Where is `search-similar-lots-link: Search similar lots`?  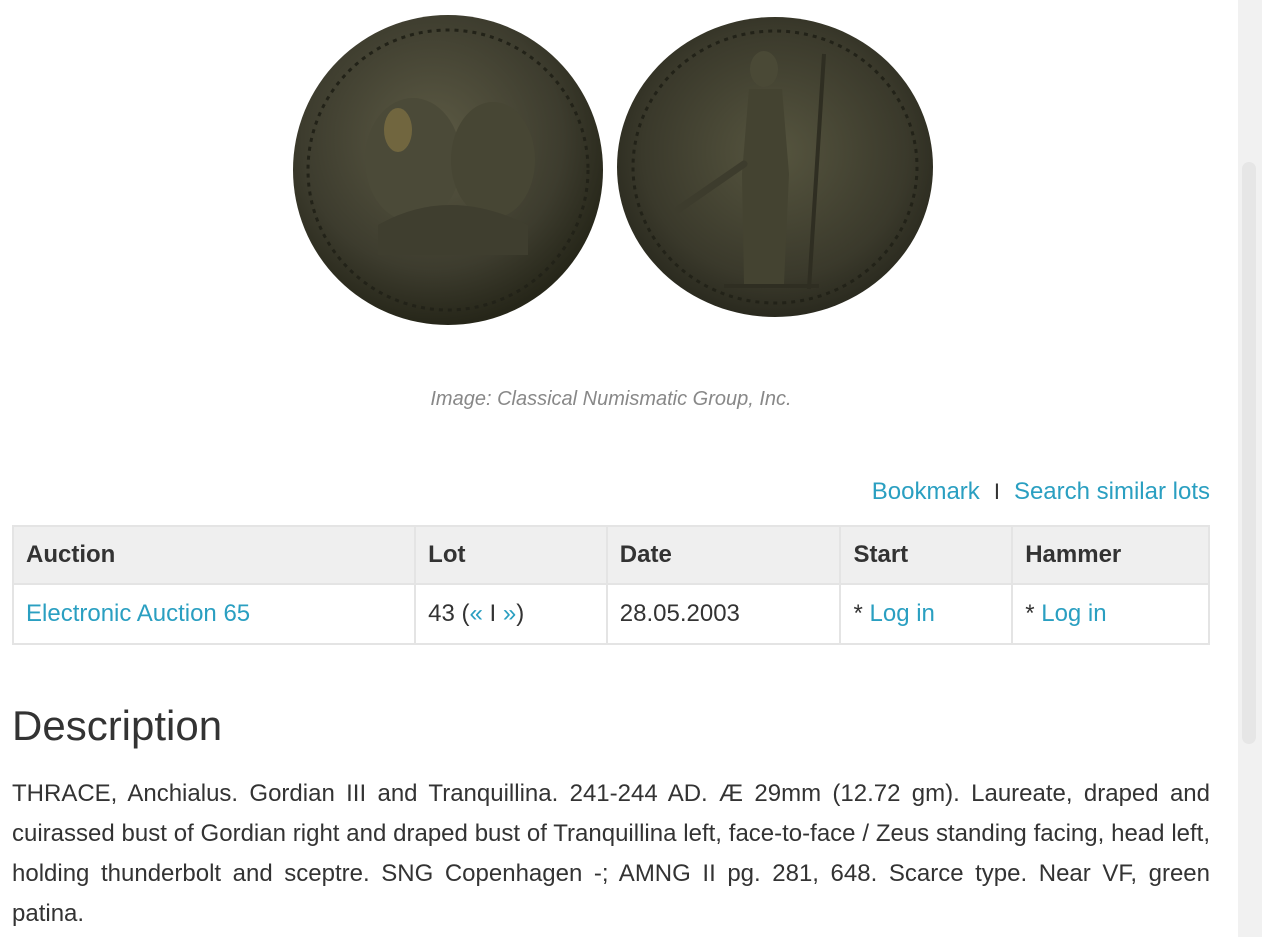
search-similar-lots-link: Search similar lots is located at coordinates (1112, 492).